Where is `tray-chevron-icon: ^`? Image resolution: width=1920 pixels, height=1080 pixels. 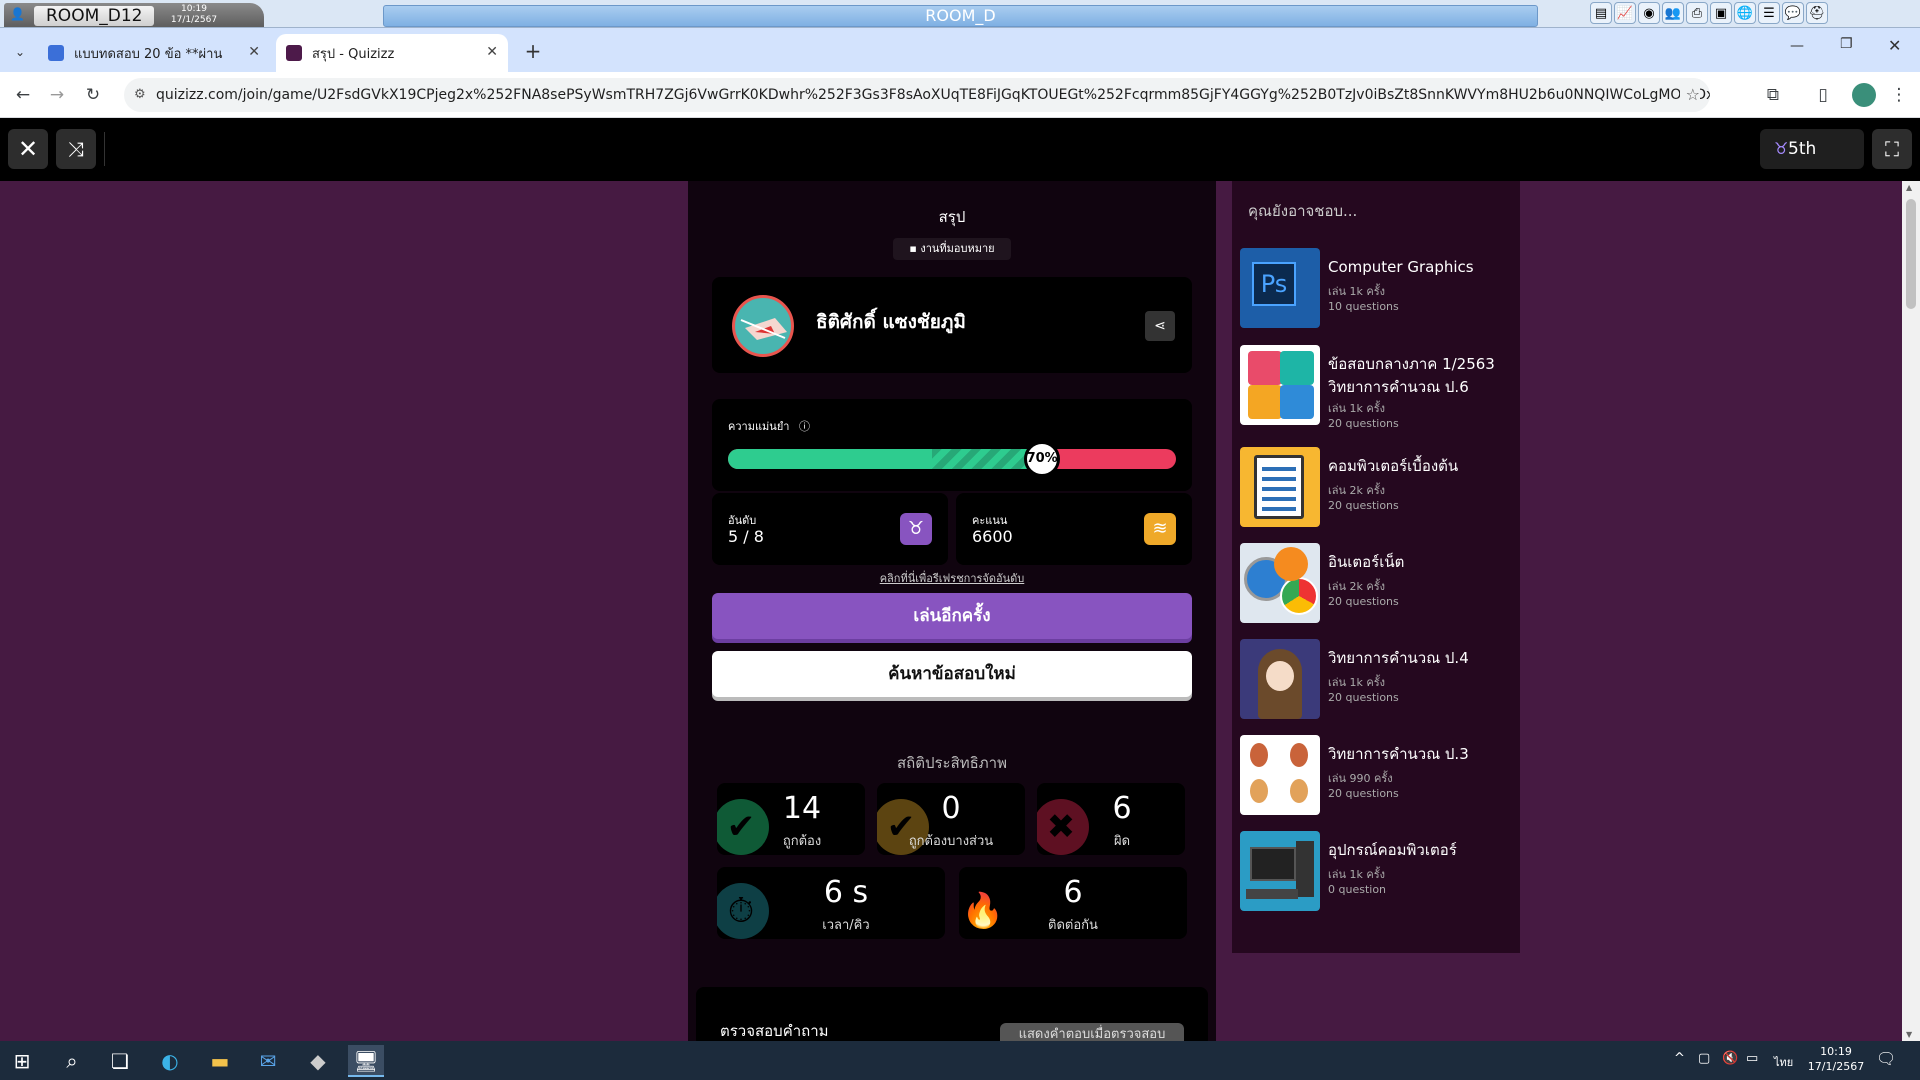 tray-chevron-icon: ^ is located at coordinates (1679, 1058).